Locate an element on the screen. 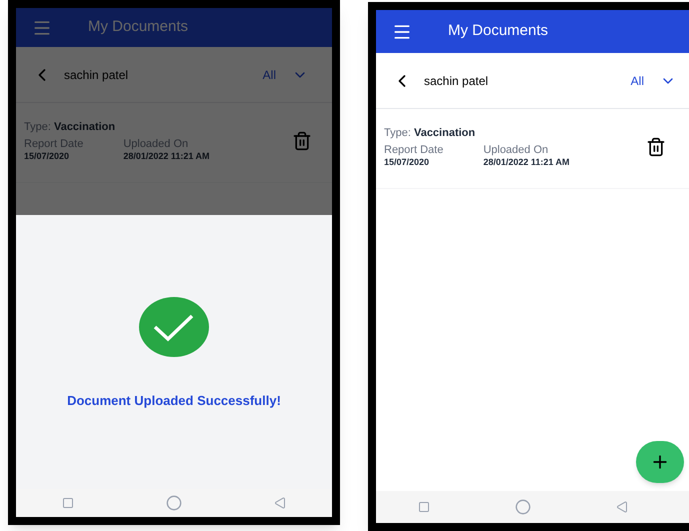 This screenshot has height=531, width=689. filter-dropdown: All is located at coordinates (653, 81).